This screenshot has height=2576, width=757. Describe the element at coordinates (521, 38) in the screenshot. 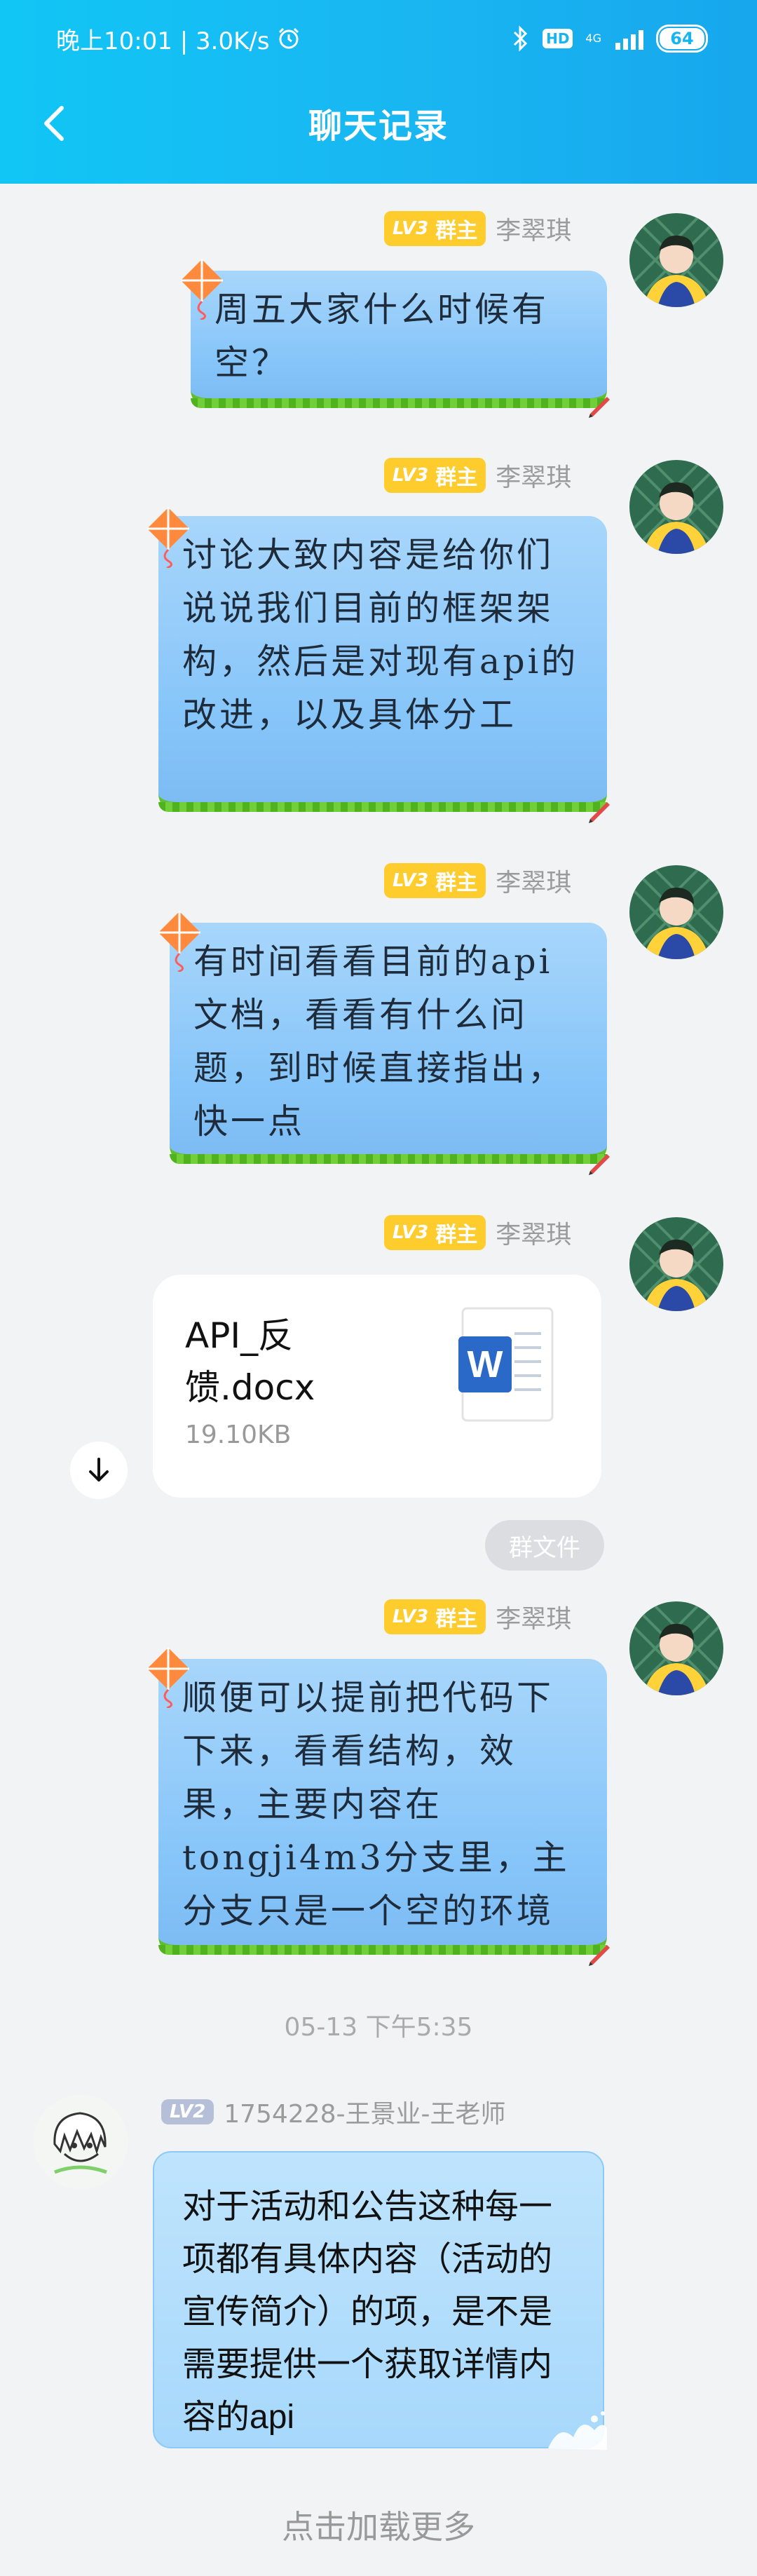

I see `bluetooth-icon` at that location.